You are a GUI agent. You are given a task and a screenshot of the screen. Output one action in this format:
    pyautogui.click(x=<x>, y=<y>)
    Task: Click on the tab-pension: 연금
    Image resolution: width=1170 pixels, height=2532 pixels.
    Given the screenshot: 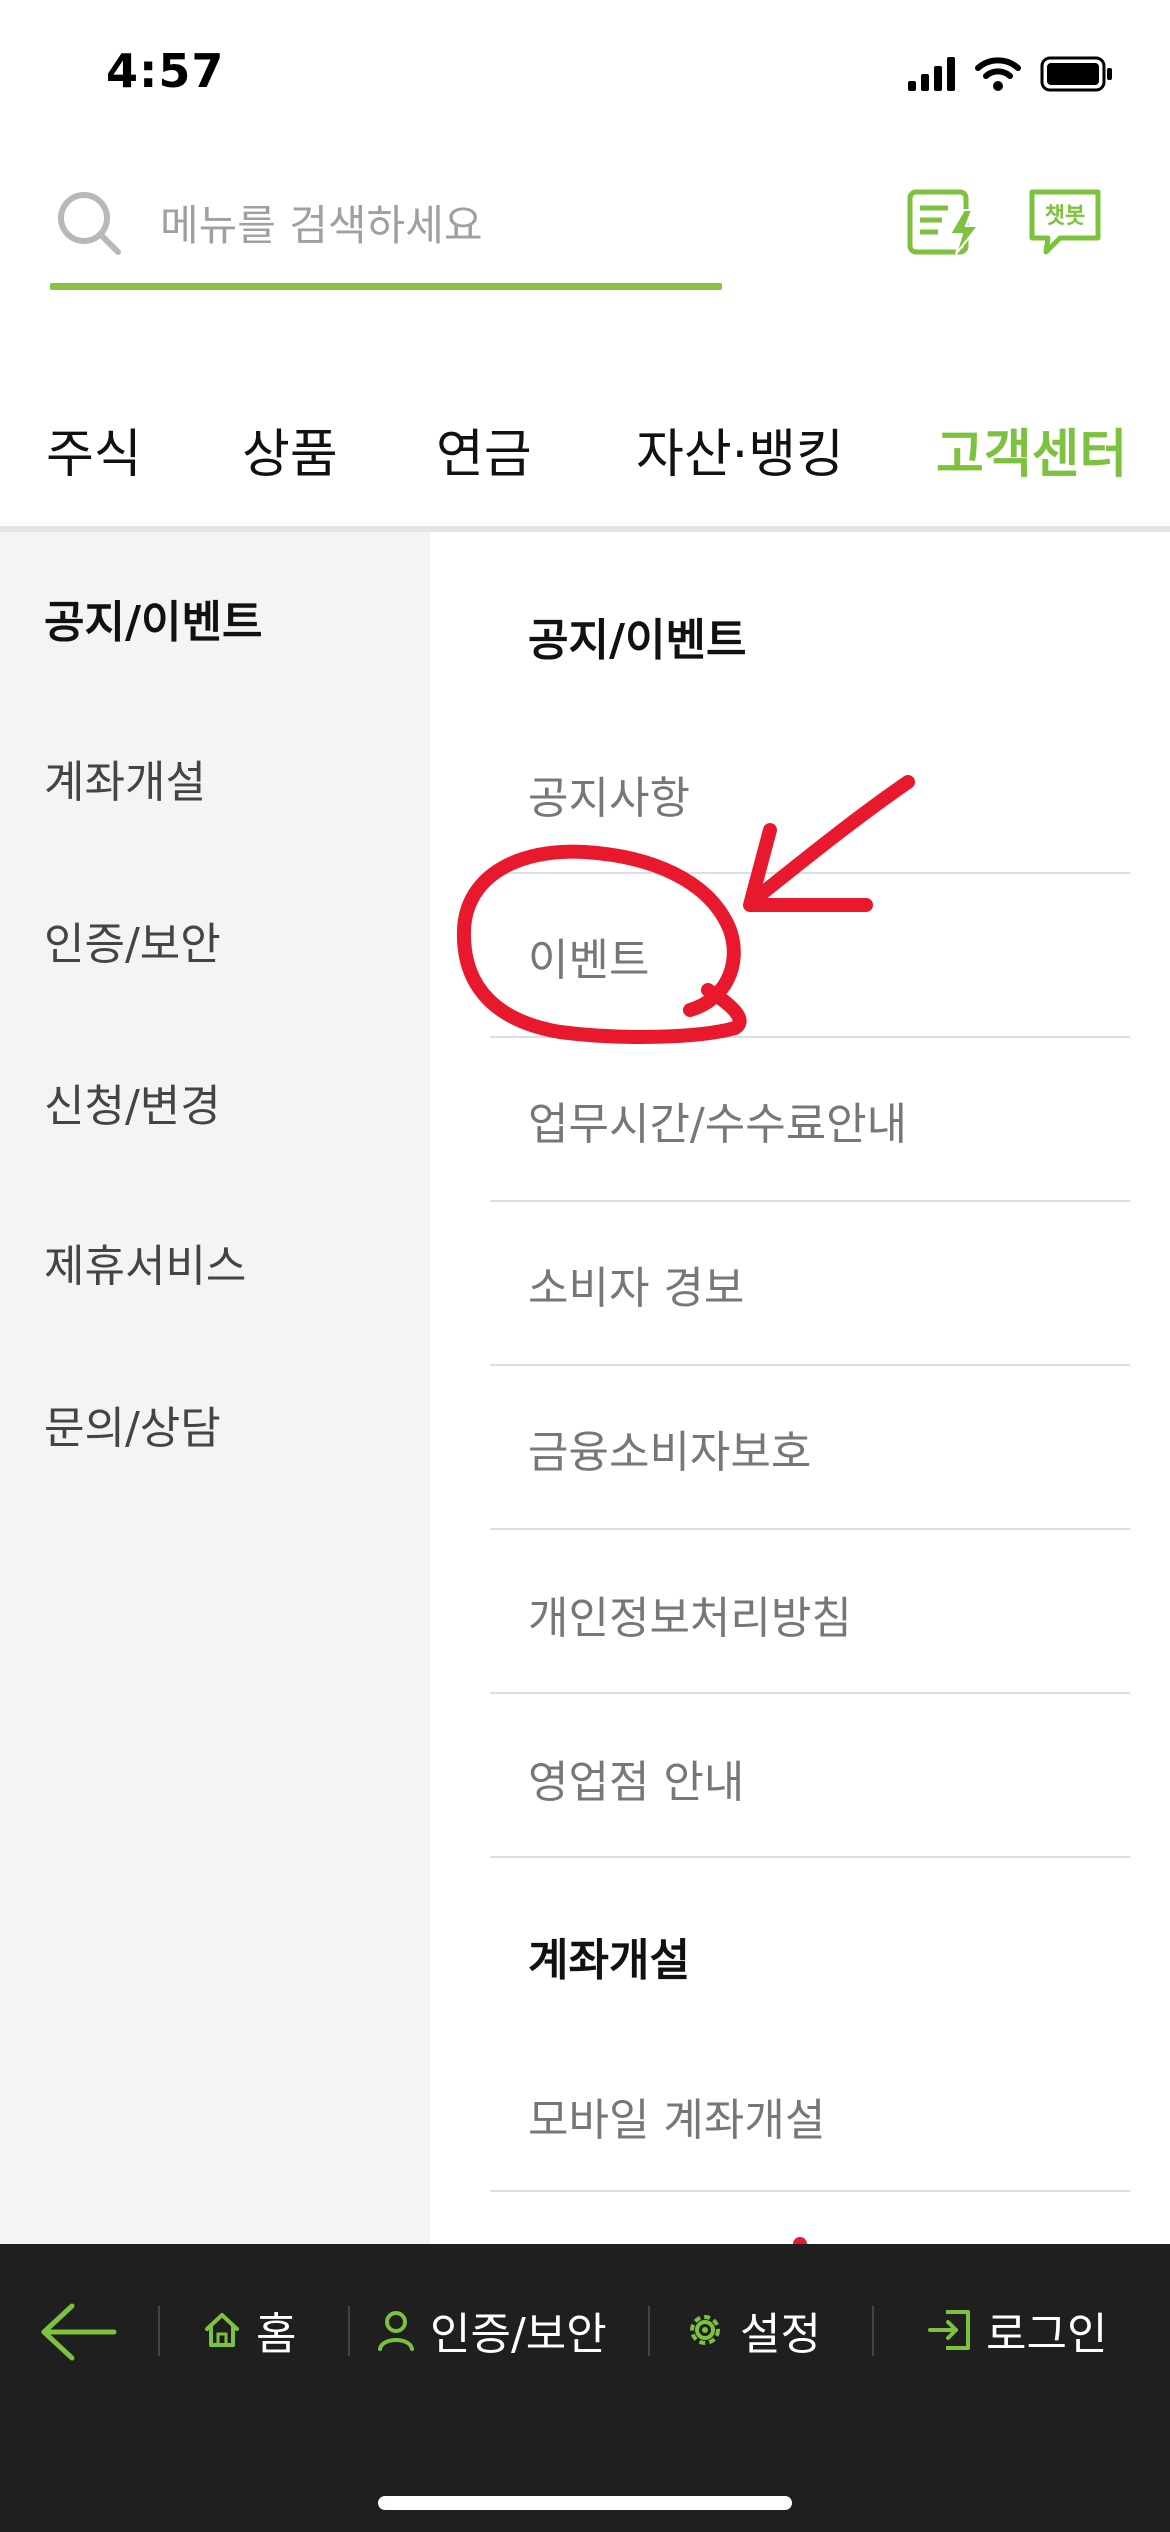 What is the action you would take?
    pyautogui.click(x=484, y=449)
    